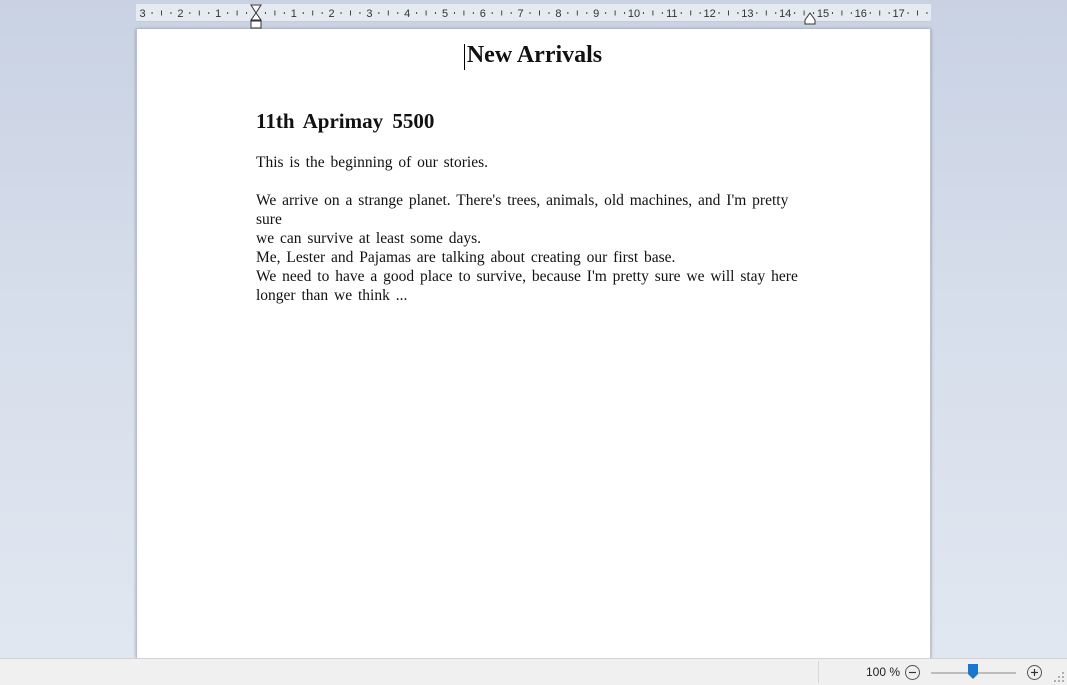  I want to click on minus-icon, so click(912, 672).